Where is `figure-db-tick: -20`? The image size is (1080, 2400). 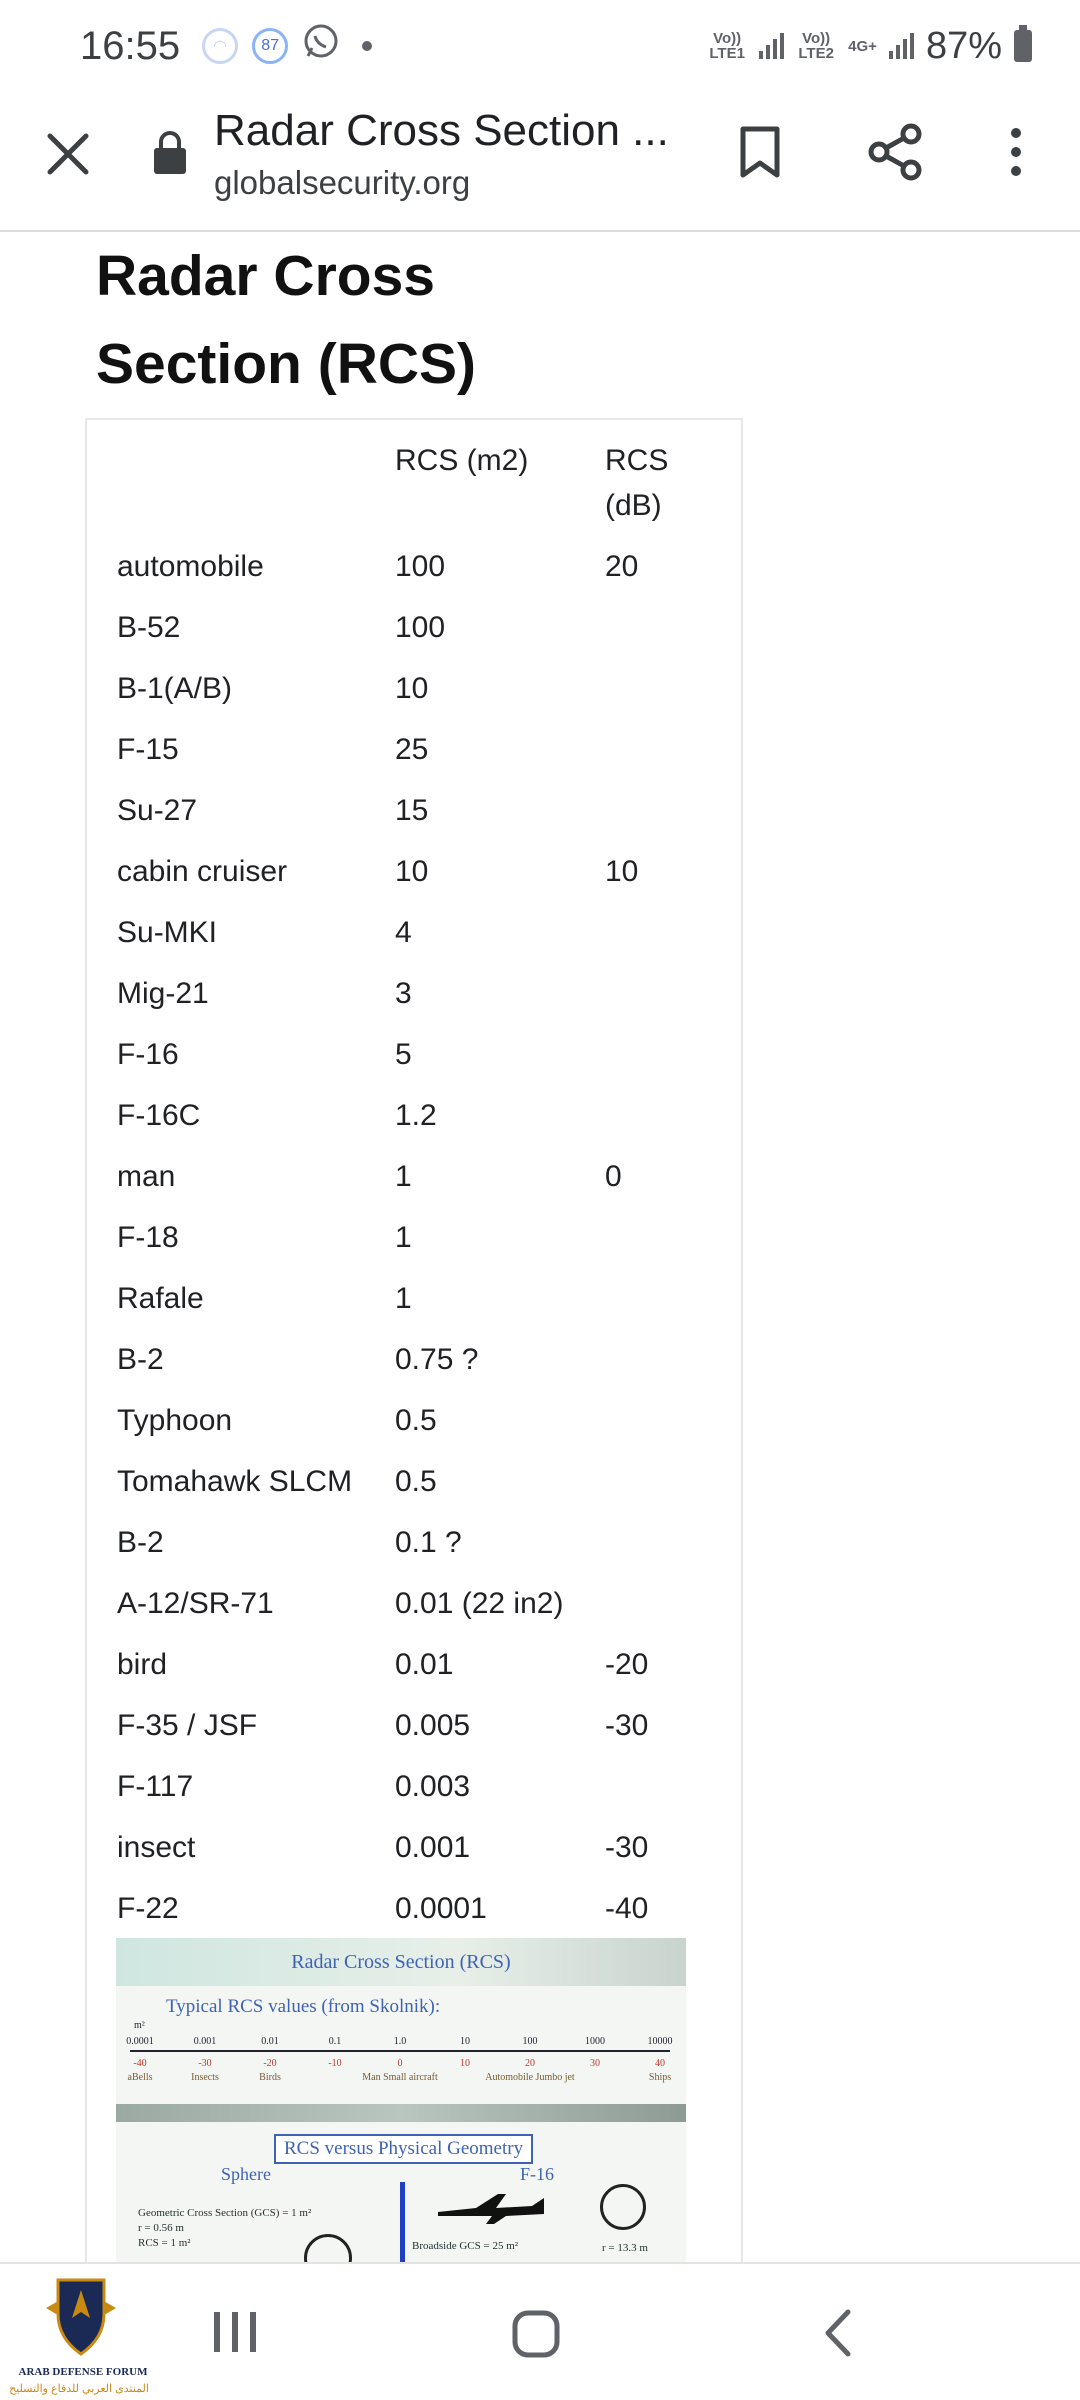 figure-db-tick: -20 is located at coordinates (270, 2063).